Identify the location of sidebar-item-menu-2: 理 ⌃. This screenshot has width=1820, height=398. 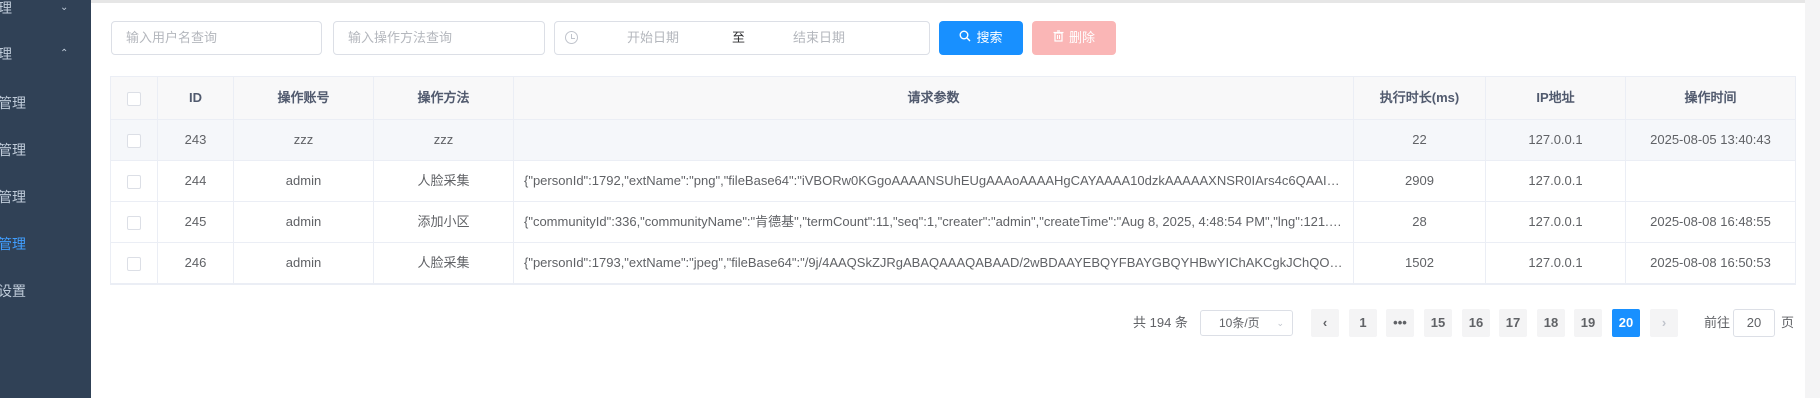
(45, 54).